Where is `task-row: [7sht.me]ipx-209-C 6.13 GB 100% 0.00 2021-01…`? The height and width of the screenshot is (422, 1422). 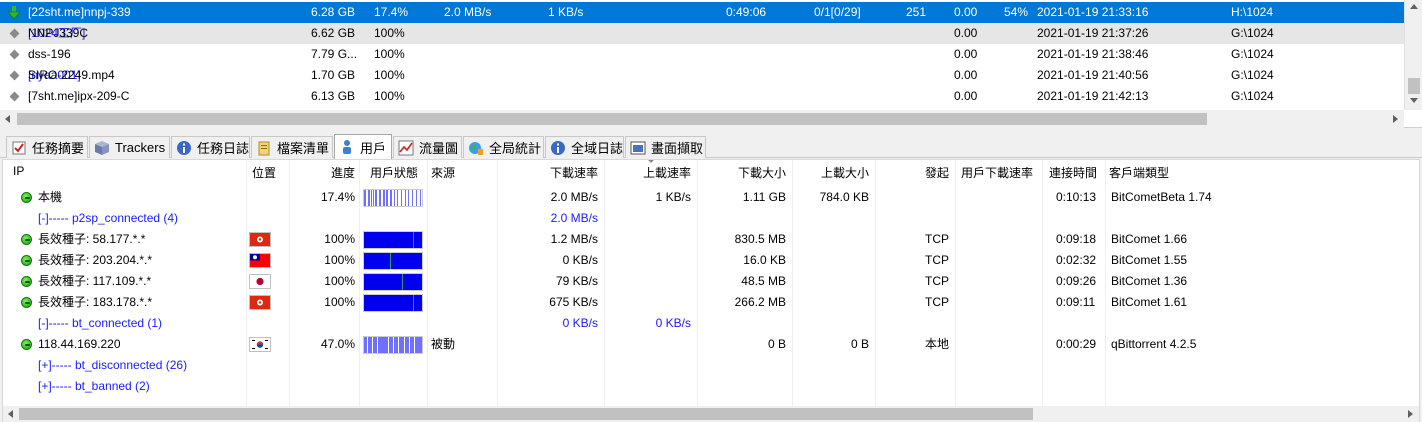 task-row: [7sht.me]ipx-209-C 6.13 GB 100% 0.00 2021-01… is located at coordinates (702, 96).